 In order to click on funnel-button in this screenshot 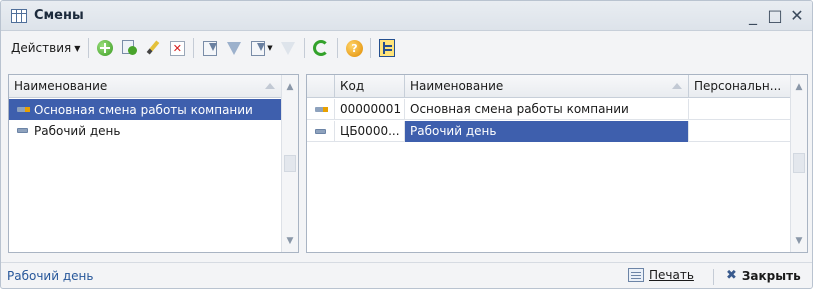, I will do `click(234, 48)`.